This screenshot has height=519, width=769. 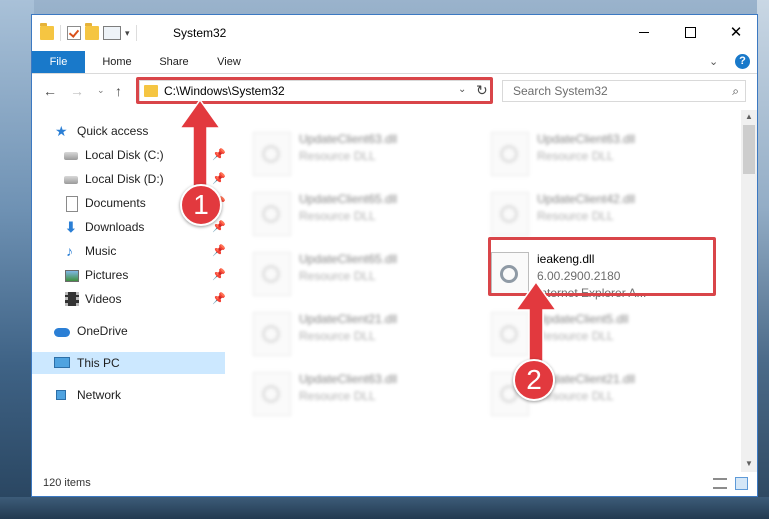 I want to click on desktop-background-right, so click(x=763, y=259).